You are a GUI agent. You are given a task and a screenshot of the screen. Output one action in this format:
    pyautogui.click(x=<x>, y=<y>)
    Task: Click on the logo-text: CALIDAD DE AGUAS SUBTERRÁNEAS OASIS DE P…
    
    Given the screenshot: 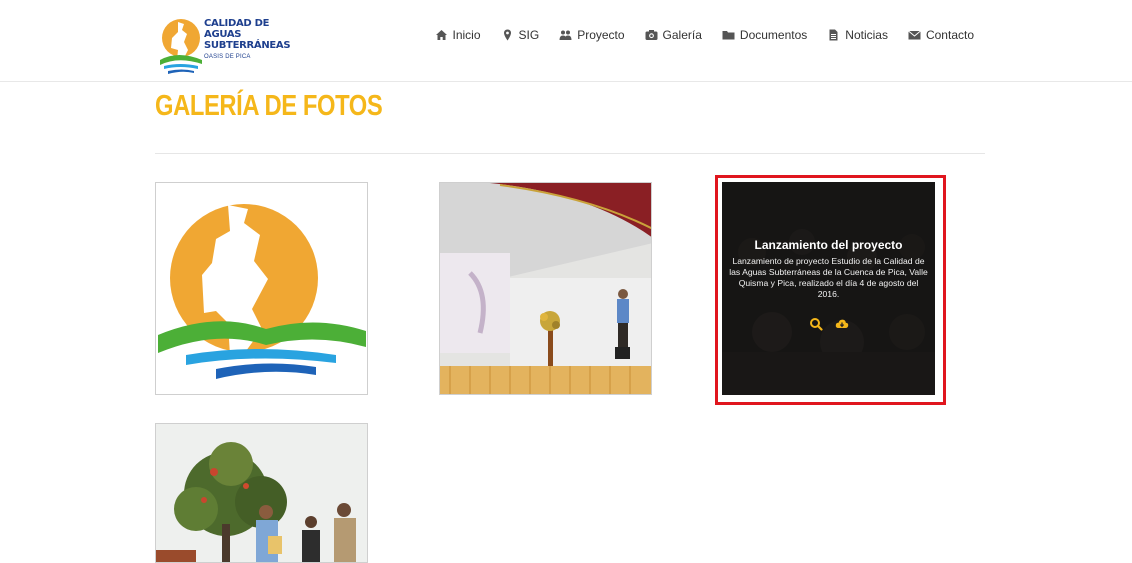 What is the action you would take?
    pyautogui.click(x=251, y=40)
    